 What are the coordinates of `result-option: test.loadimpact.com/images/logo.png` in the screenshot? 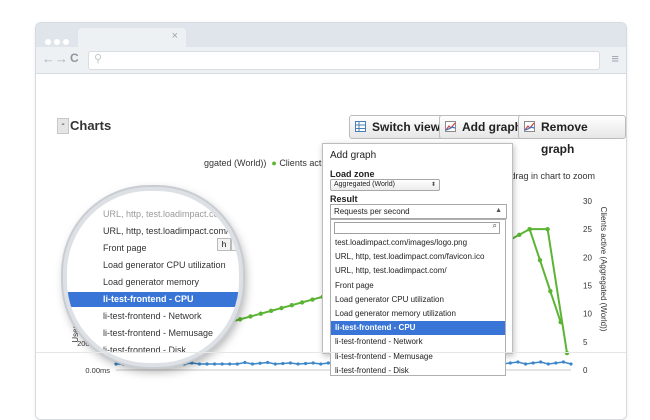 It's located at (418, 243).